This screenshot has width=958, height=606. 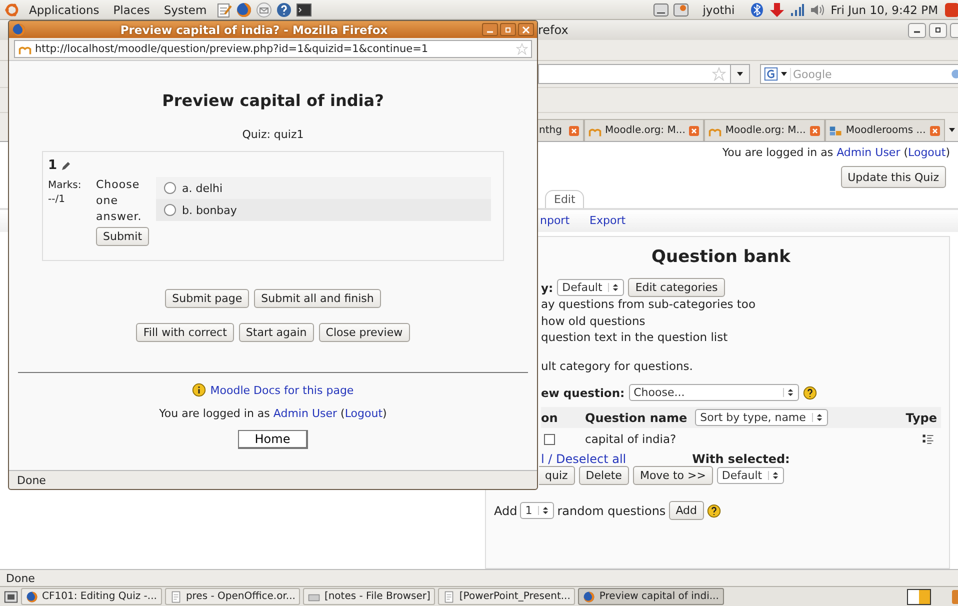 What do you see at coordinates (636, 417) in the screenshot?
I see `column-header: Question name` at bounding box center [636, 417].